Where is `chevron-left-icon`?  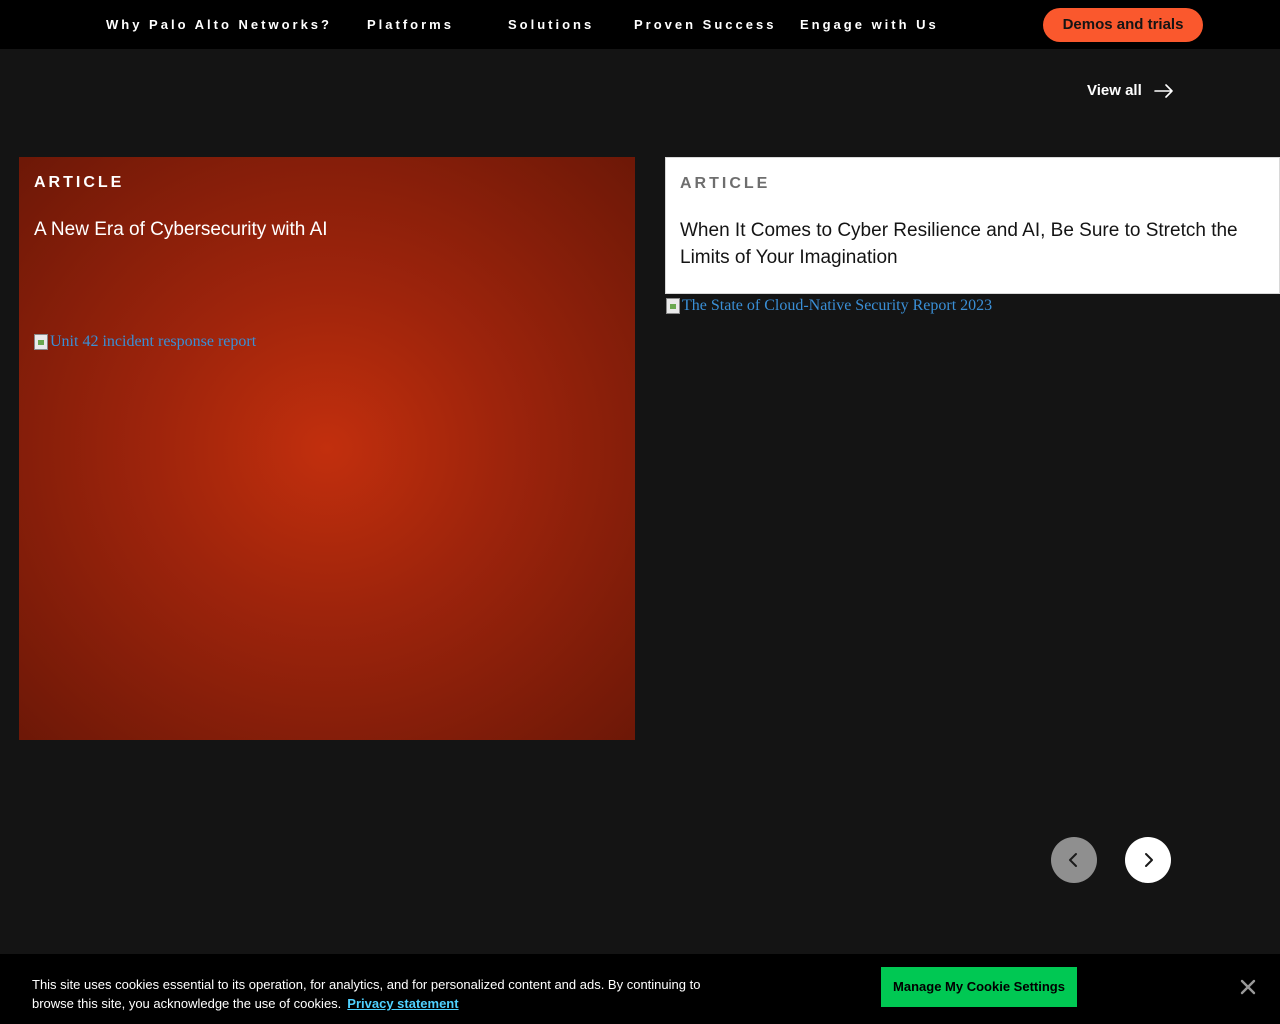 chevron-left-icon is located at coordinates (1073, 860).